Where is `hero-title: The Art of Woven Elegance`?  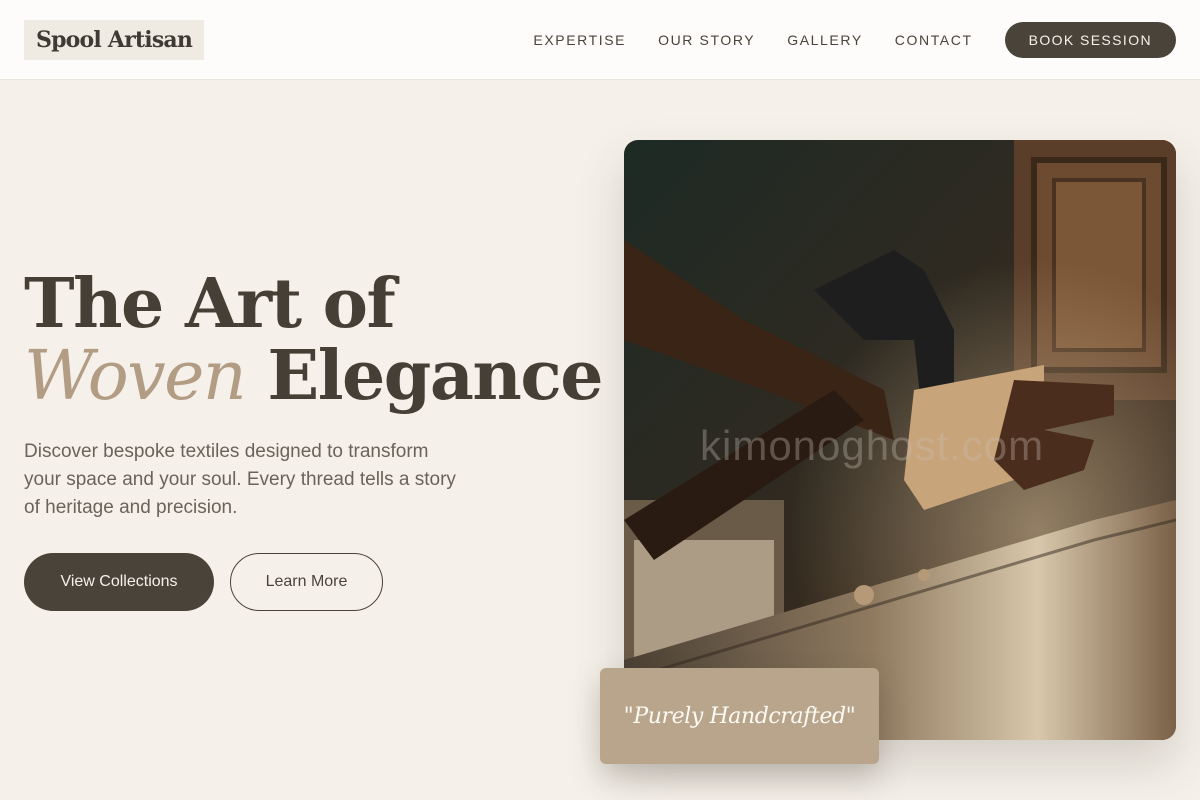
hero-title: The Art of Woven Elegance is located at coordinates (313, 342).